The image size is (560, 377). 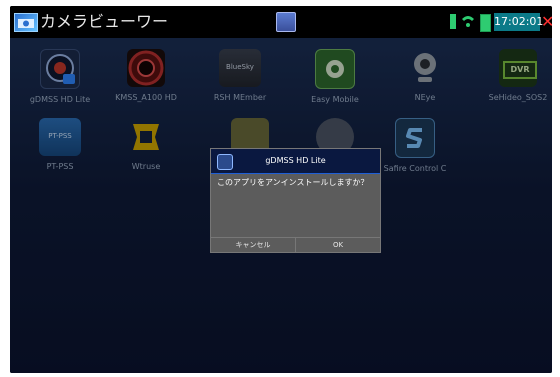 I want to click on status-bar: カメラビューワー 17:02:01 ✕, so click(x=281, y=22).